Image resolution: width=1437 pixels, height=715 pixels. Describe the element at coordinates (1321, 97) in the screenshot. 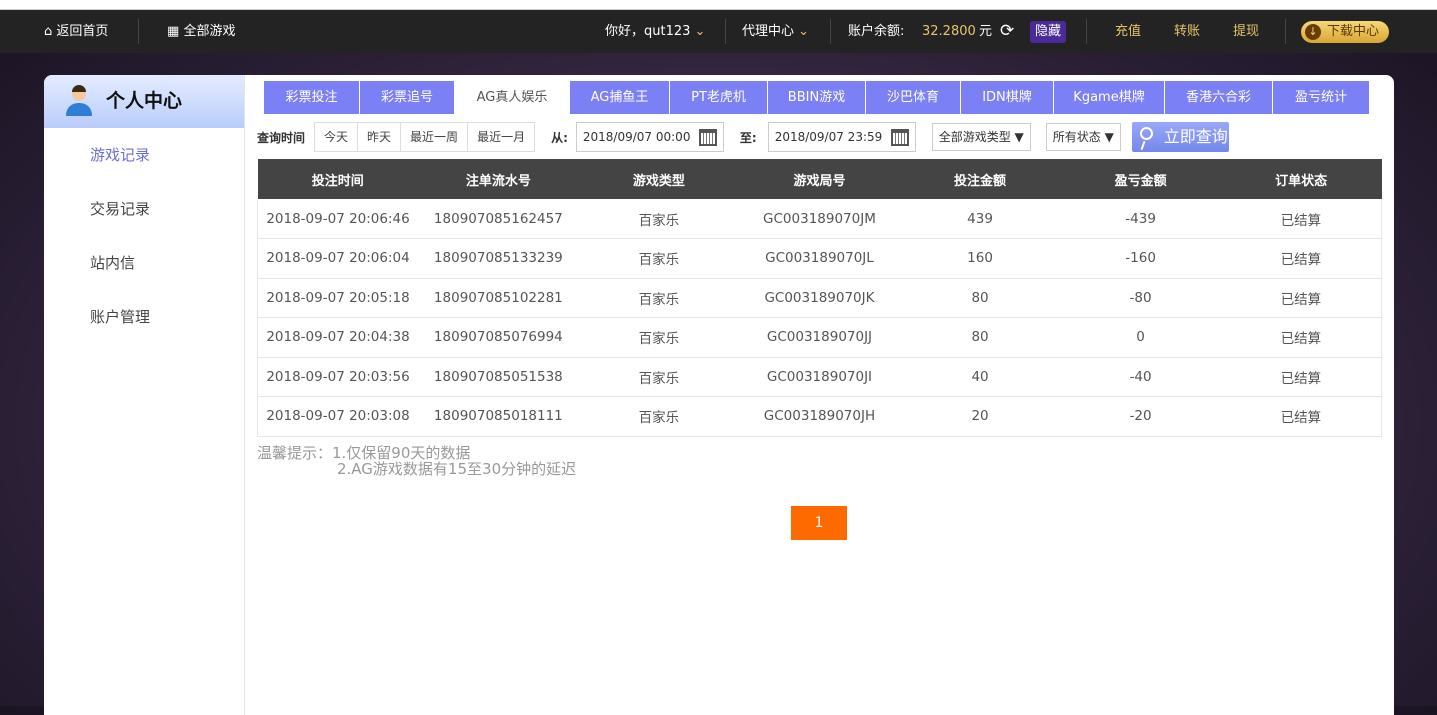

I see `tab-profit-stats: 盈亏统计` at that location.